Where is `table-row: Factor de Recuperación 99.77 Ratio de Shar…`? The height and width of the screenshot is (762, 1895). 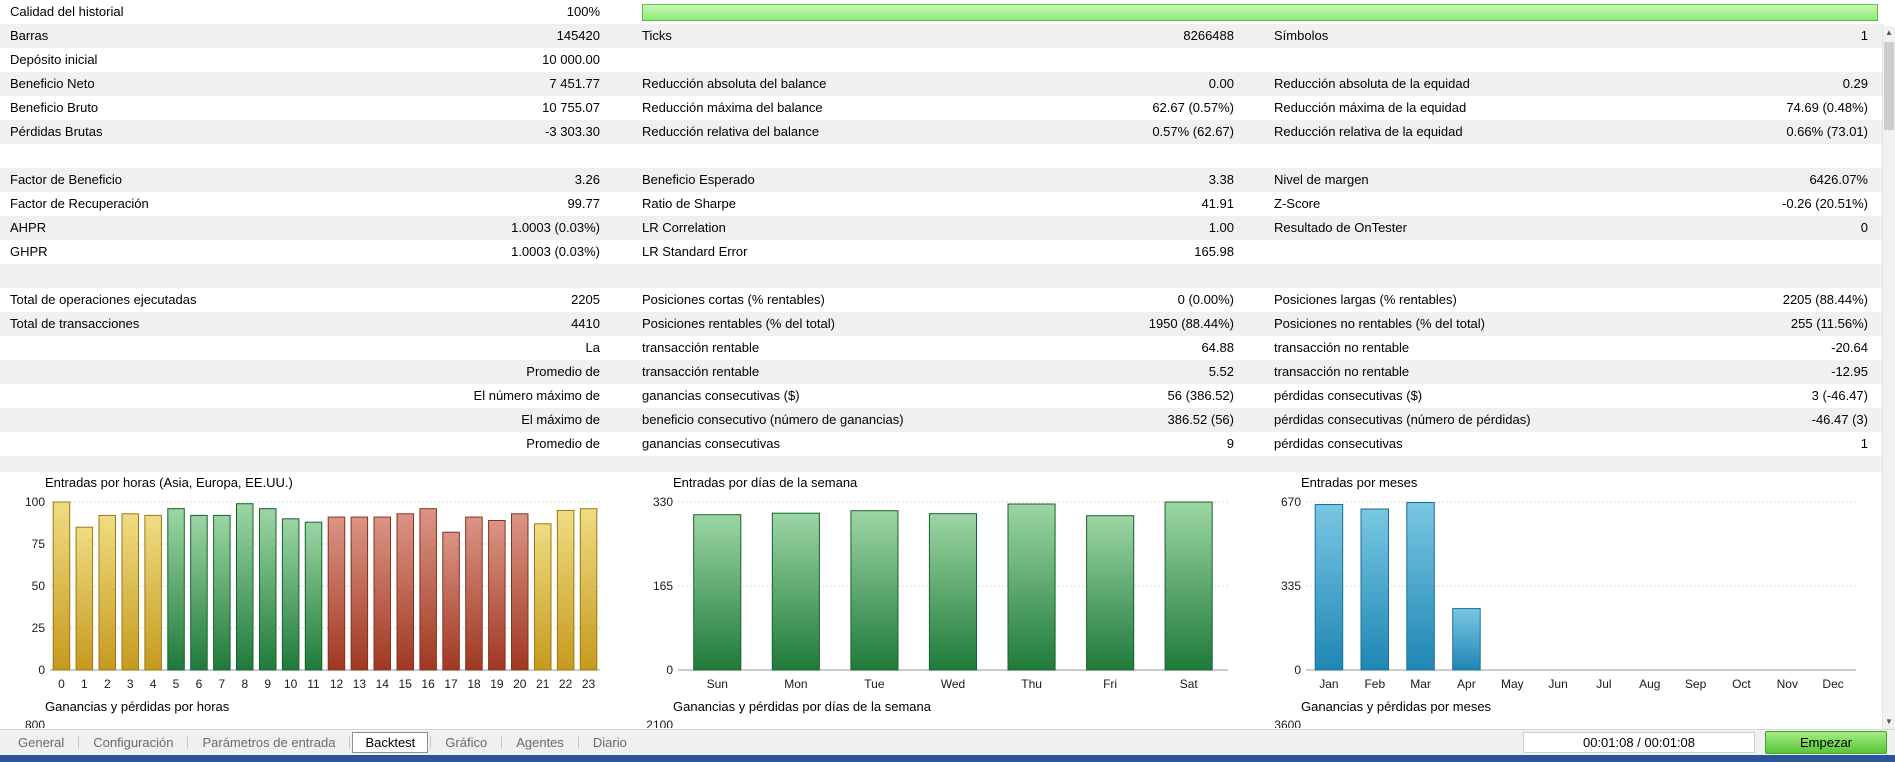
table-row: Factor de Recuperación 99.77 Ratio de Shar… is located at coordinates (942, 204).